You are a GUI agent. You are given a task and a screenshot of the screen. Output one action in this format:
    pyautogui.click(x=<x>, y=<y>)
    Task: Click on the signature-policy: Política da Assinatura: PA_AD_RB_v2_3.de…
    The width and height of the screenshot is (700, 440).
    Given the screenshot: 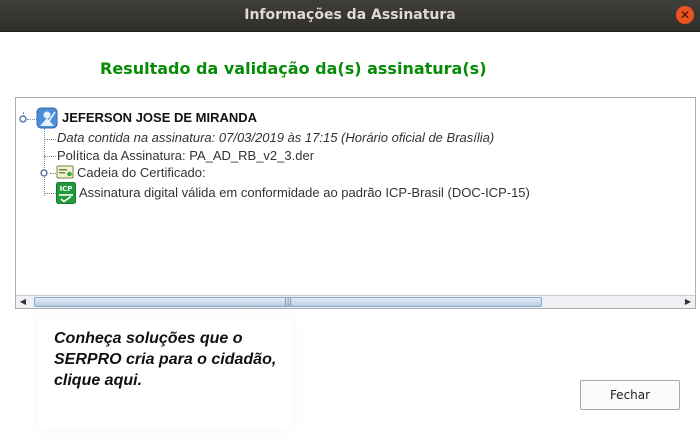 What is the action you would take?
    pyautogui.click(x=186, y=155)
    